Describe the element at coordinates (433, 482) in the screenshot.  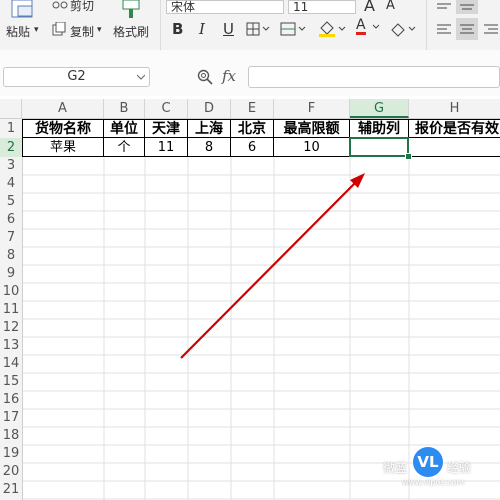
I see `watermark-url: www.vlpos.com` at that location.